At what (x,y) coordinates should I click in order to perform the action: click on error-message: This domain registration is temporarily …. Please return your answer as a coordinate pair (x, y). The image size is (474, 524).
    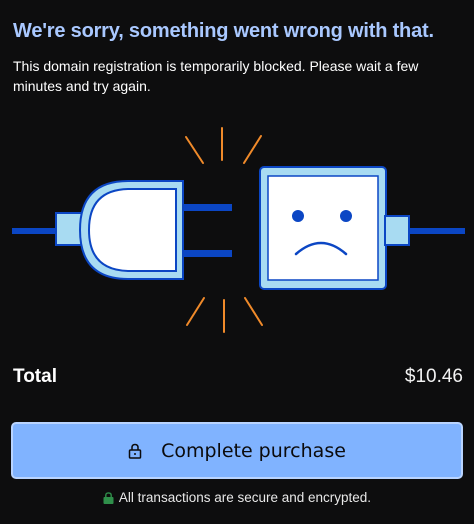
    Looking at the image, I should click on (216, 76).